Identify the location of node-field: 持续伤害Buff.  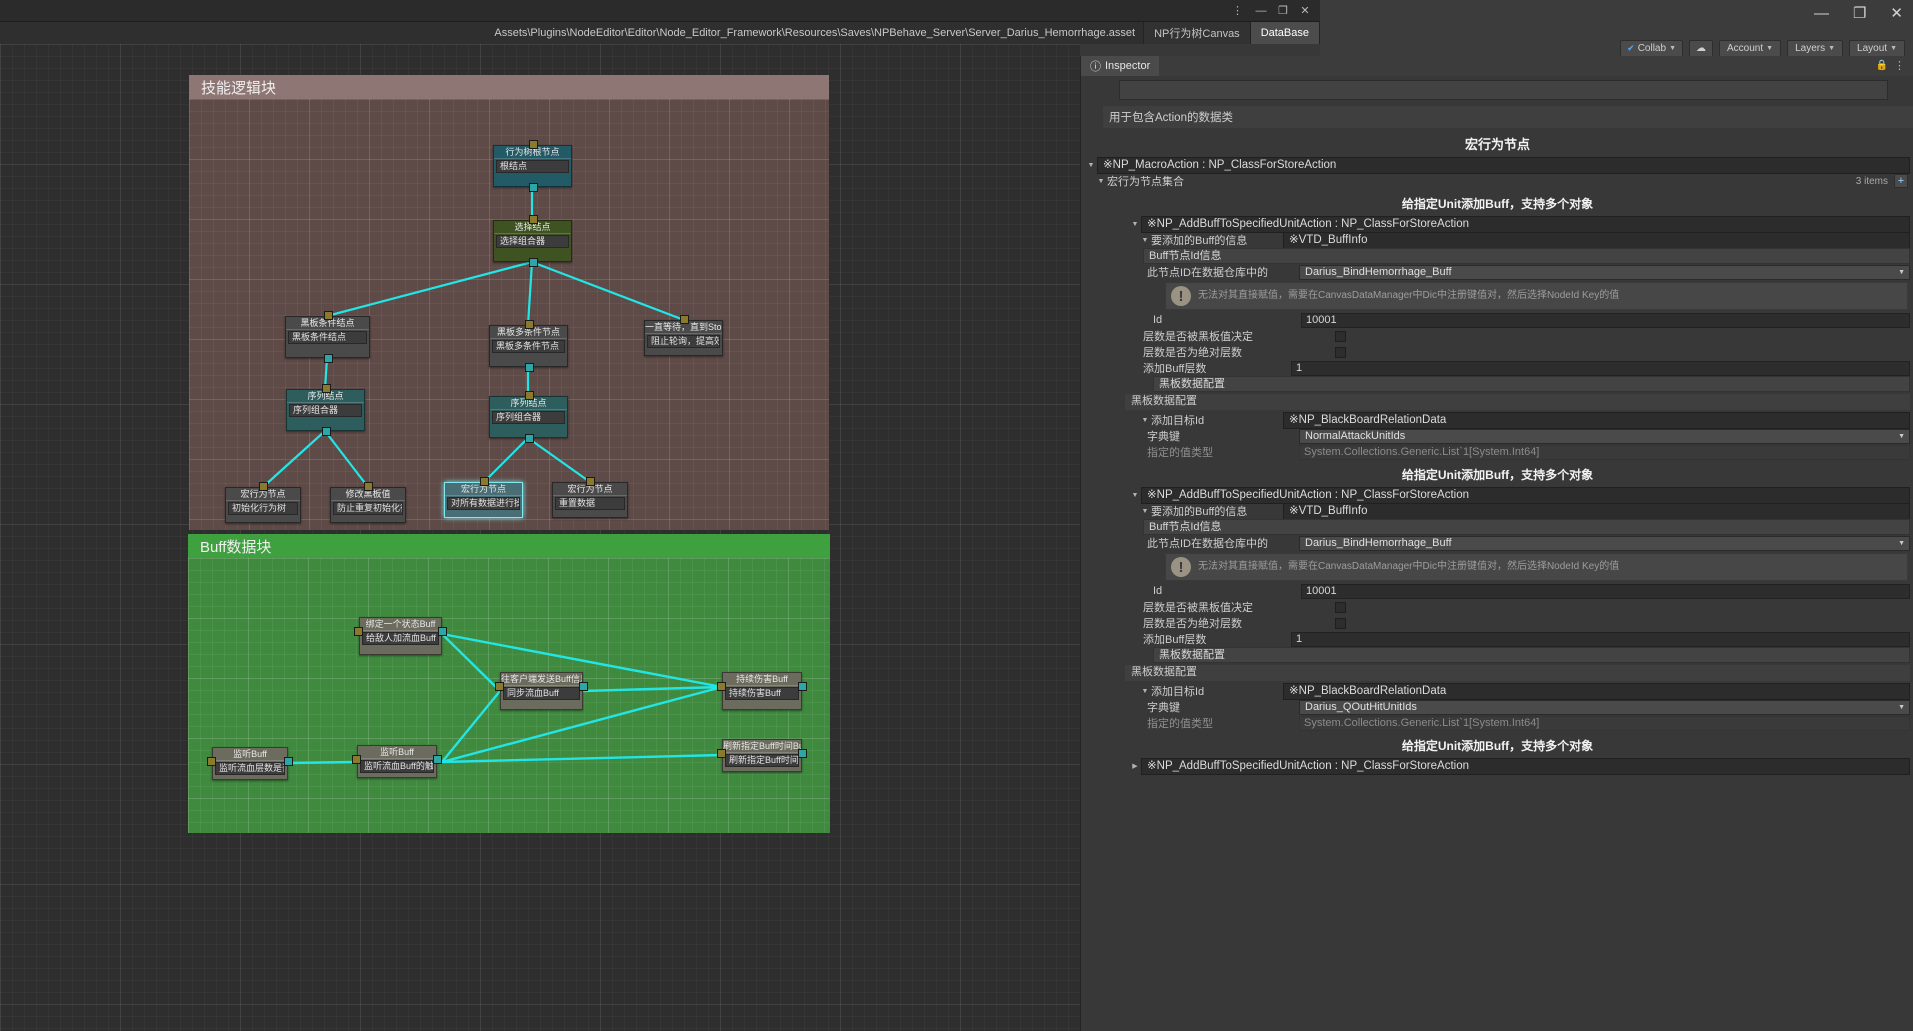
(762, 693).